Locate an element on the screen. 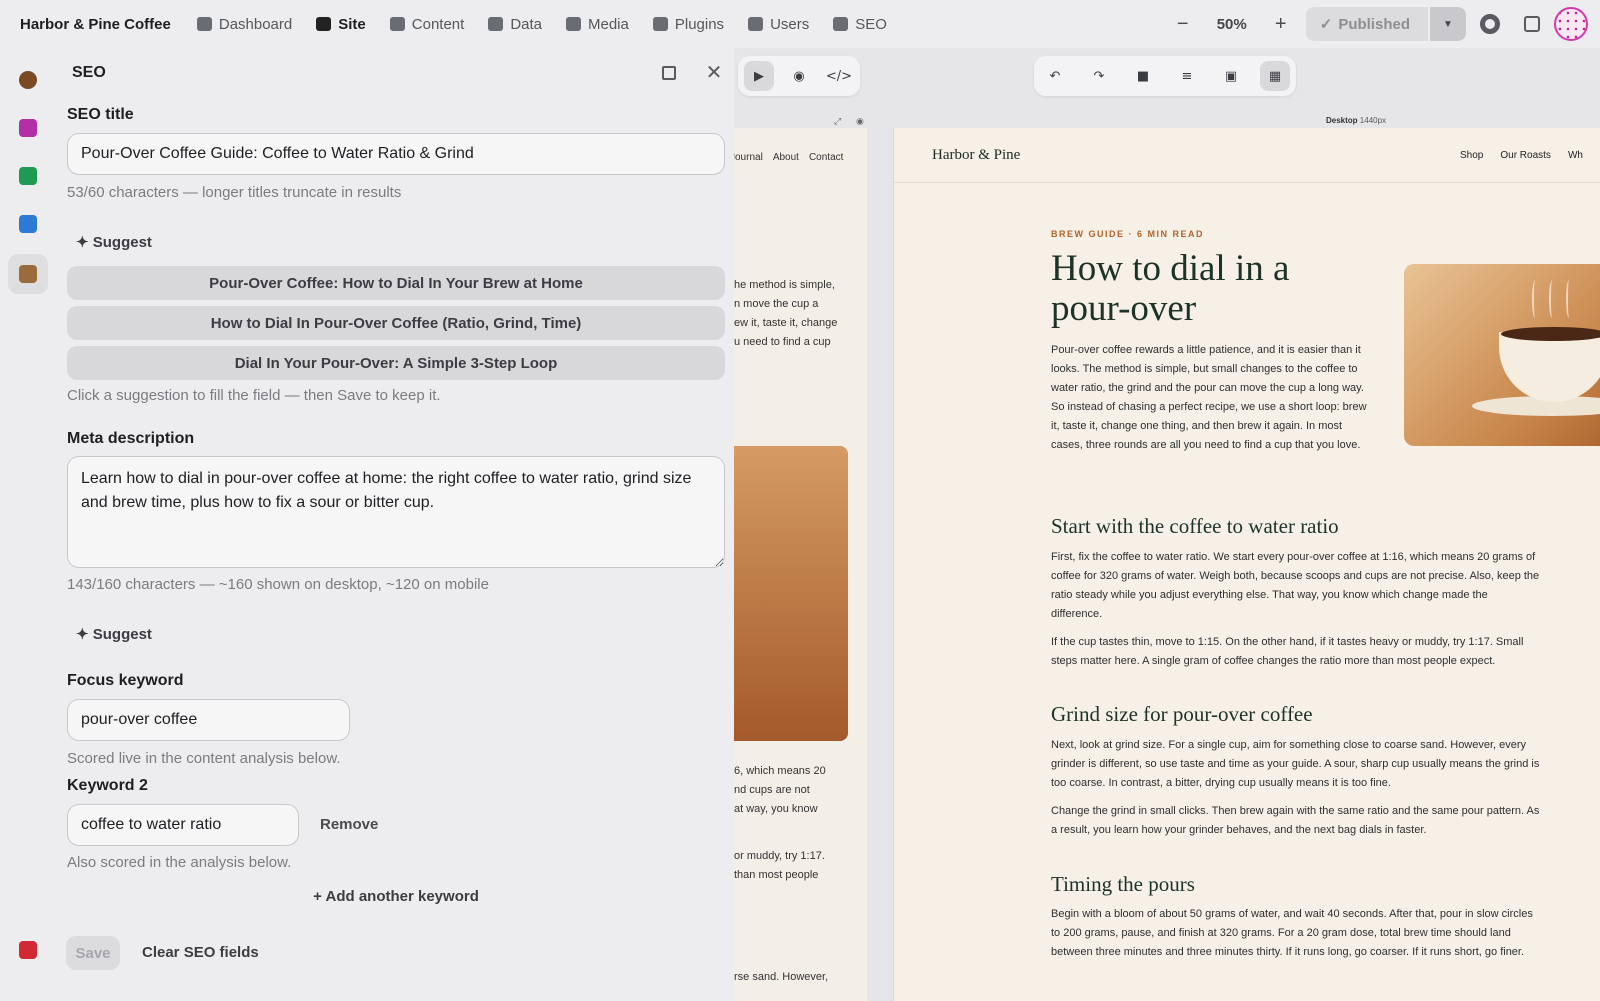 This screenshot has width=1600, height=1001. rail-components-button is located at coordinates (28, 224).